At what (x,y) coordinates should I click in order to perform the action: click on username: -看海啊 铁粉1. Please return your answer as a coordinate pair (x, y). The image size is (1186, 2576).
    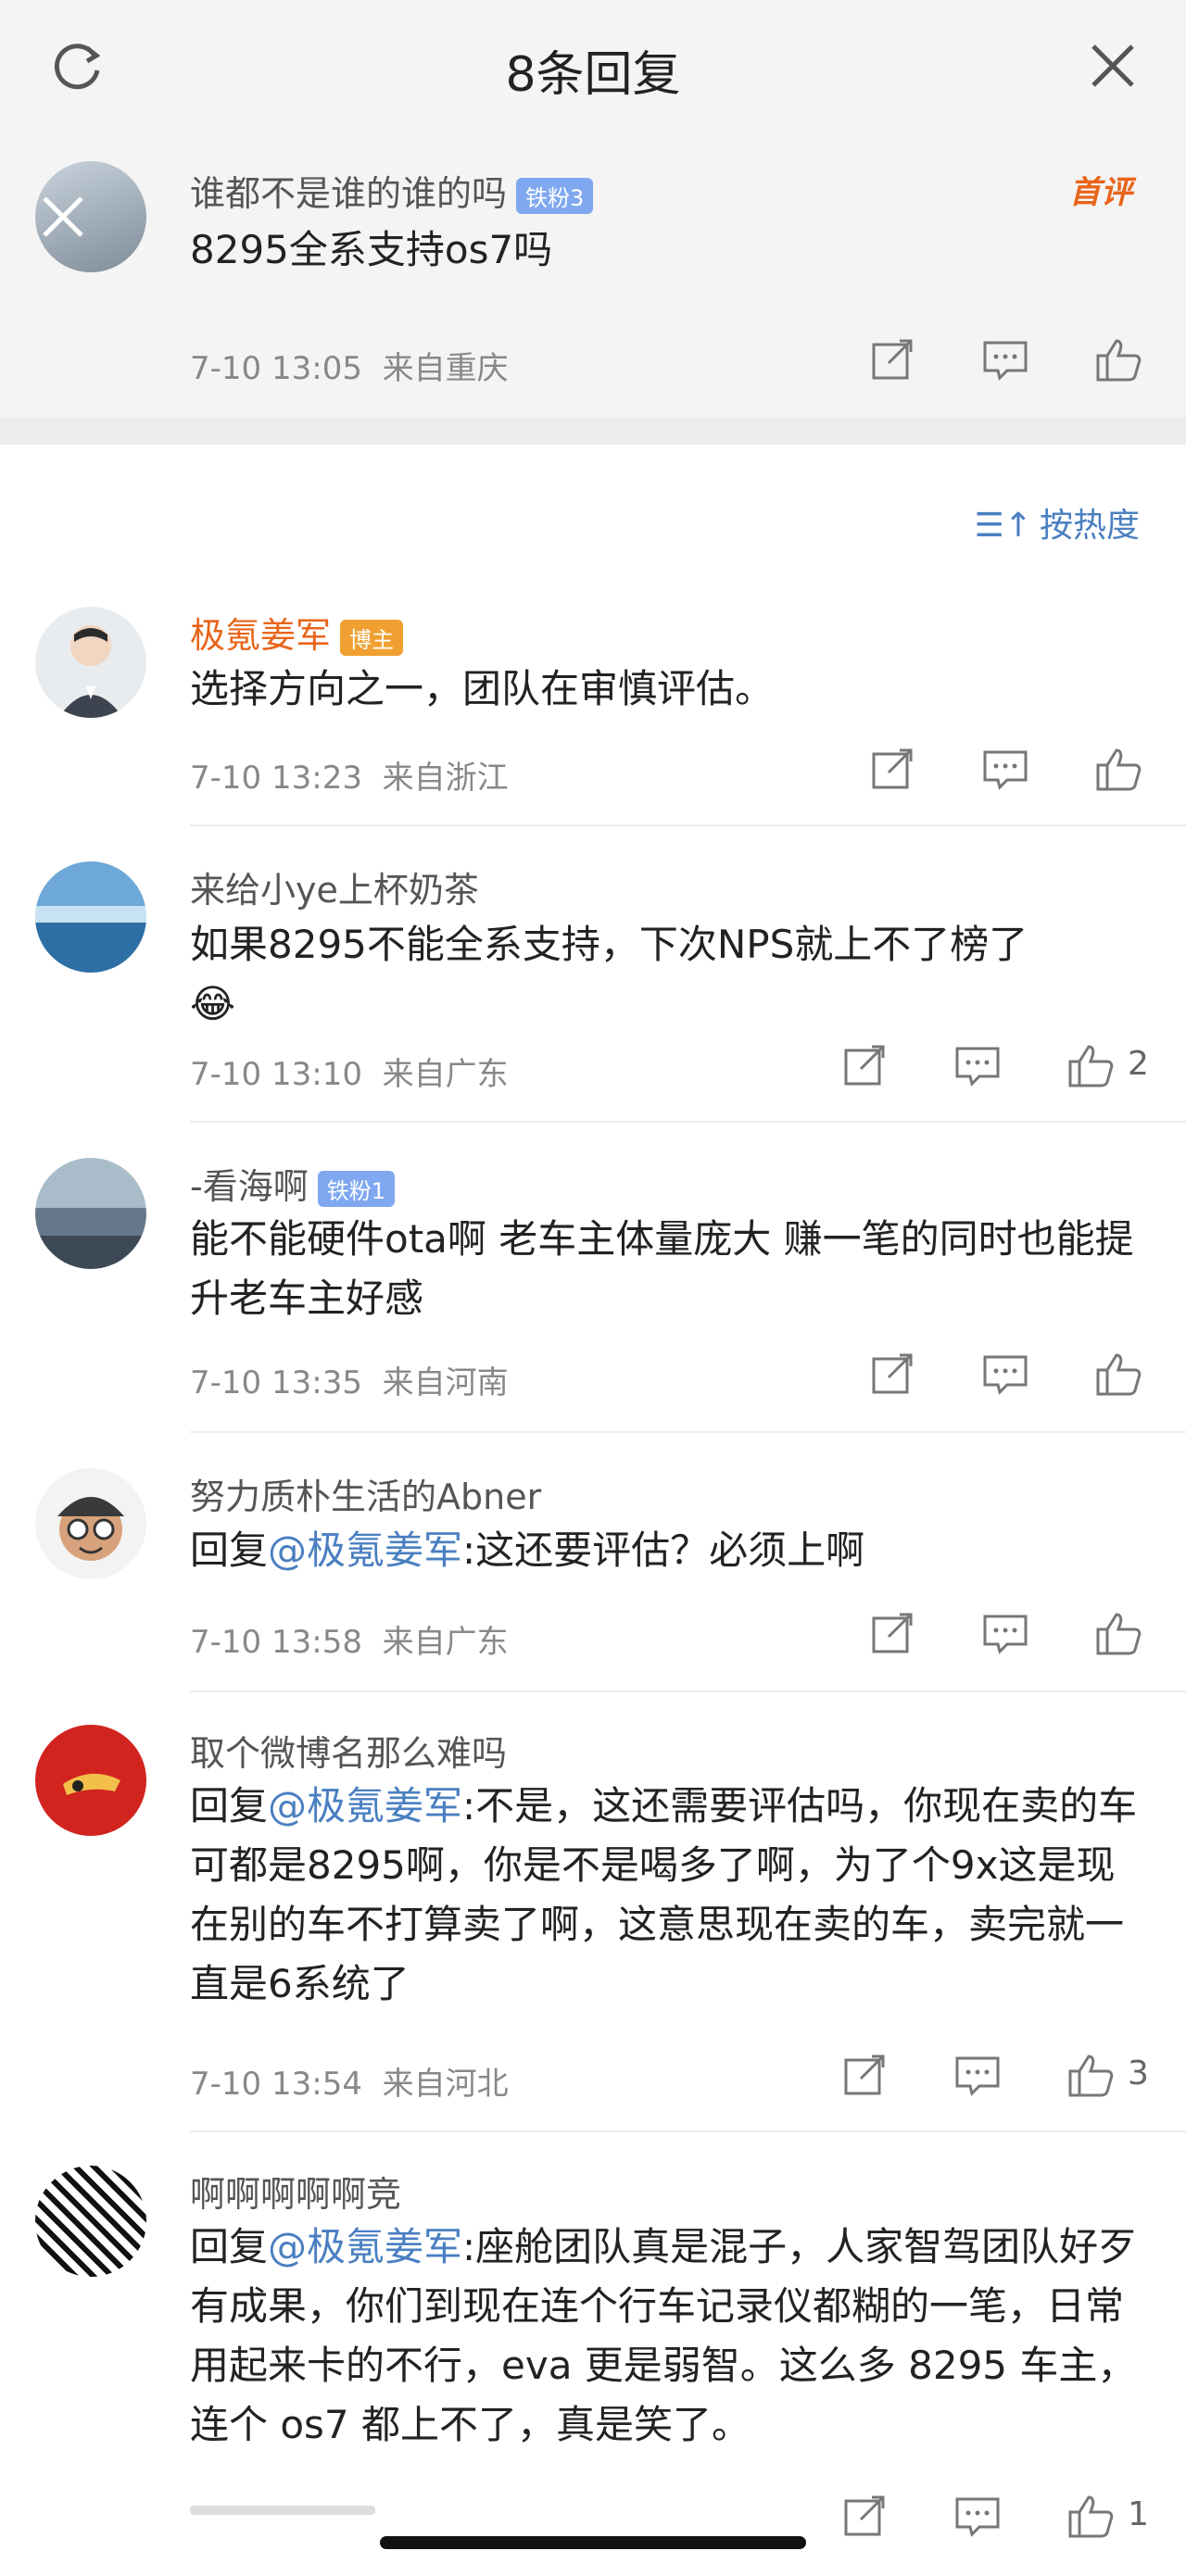
    Looking at the image, I should click on (292, 1183).